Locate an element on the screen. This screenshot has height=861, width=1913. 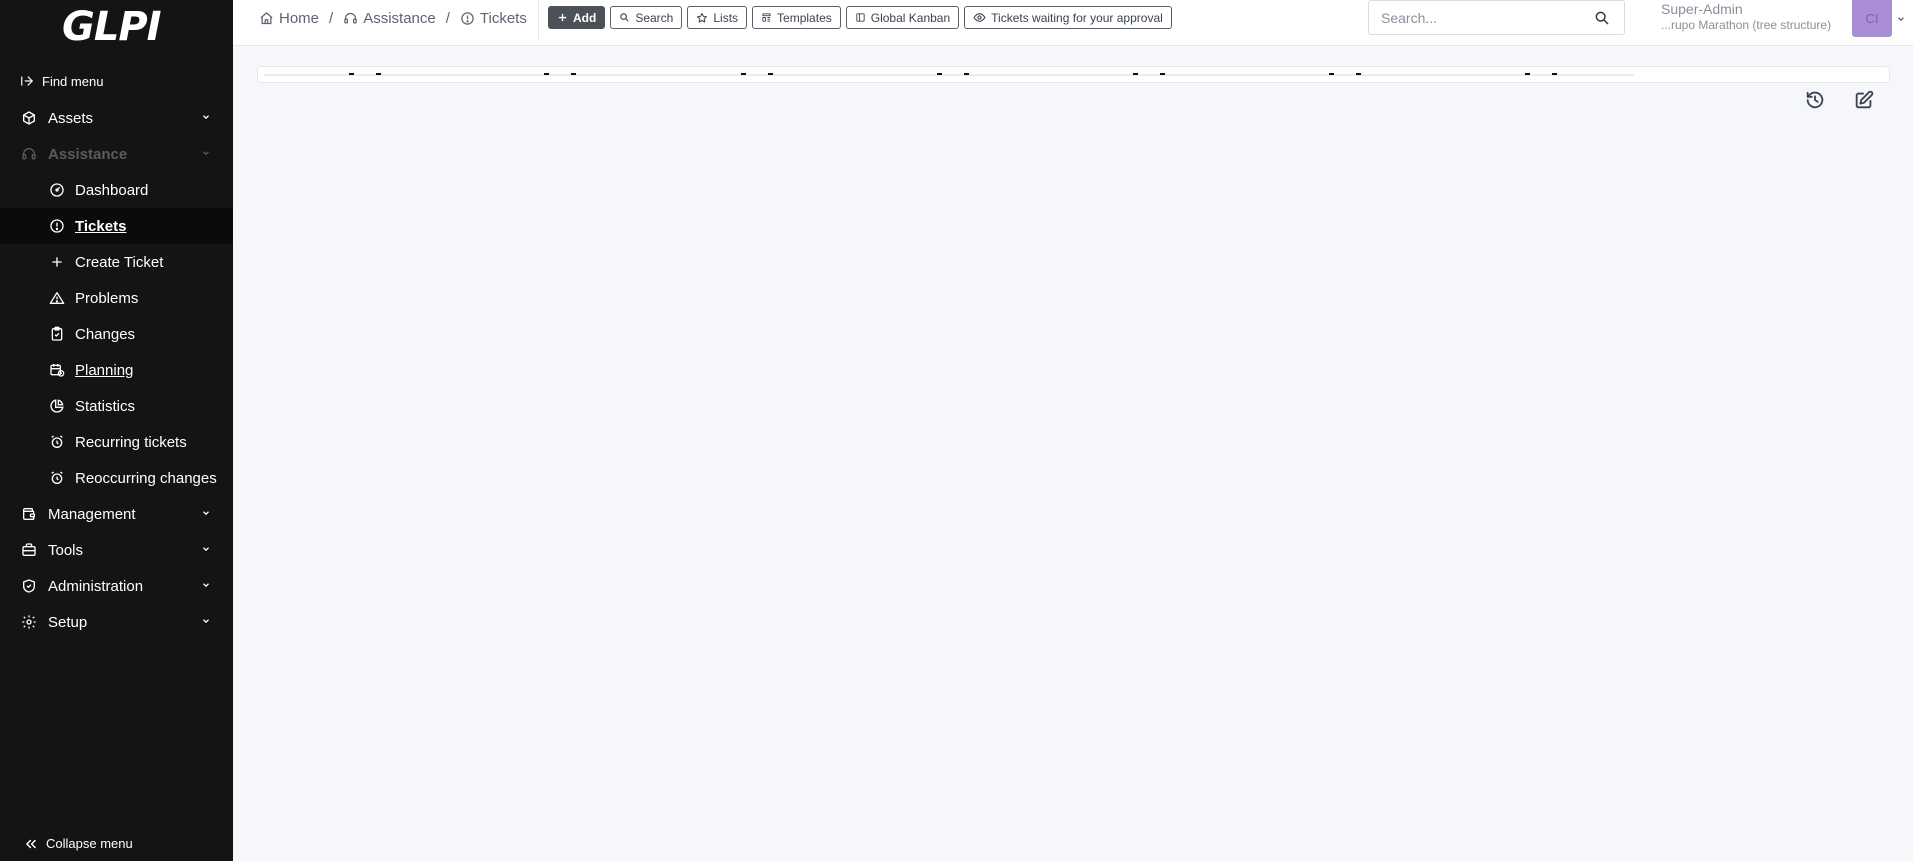
sidebar-item-label: Setup is located at coordinates (68, 622).